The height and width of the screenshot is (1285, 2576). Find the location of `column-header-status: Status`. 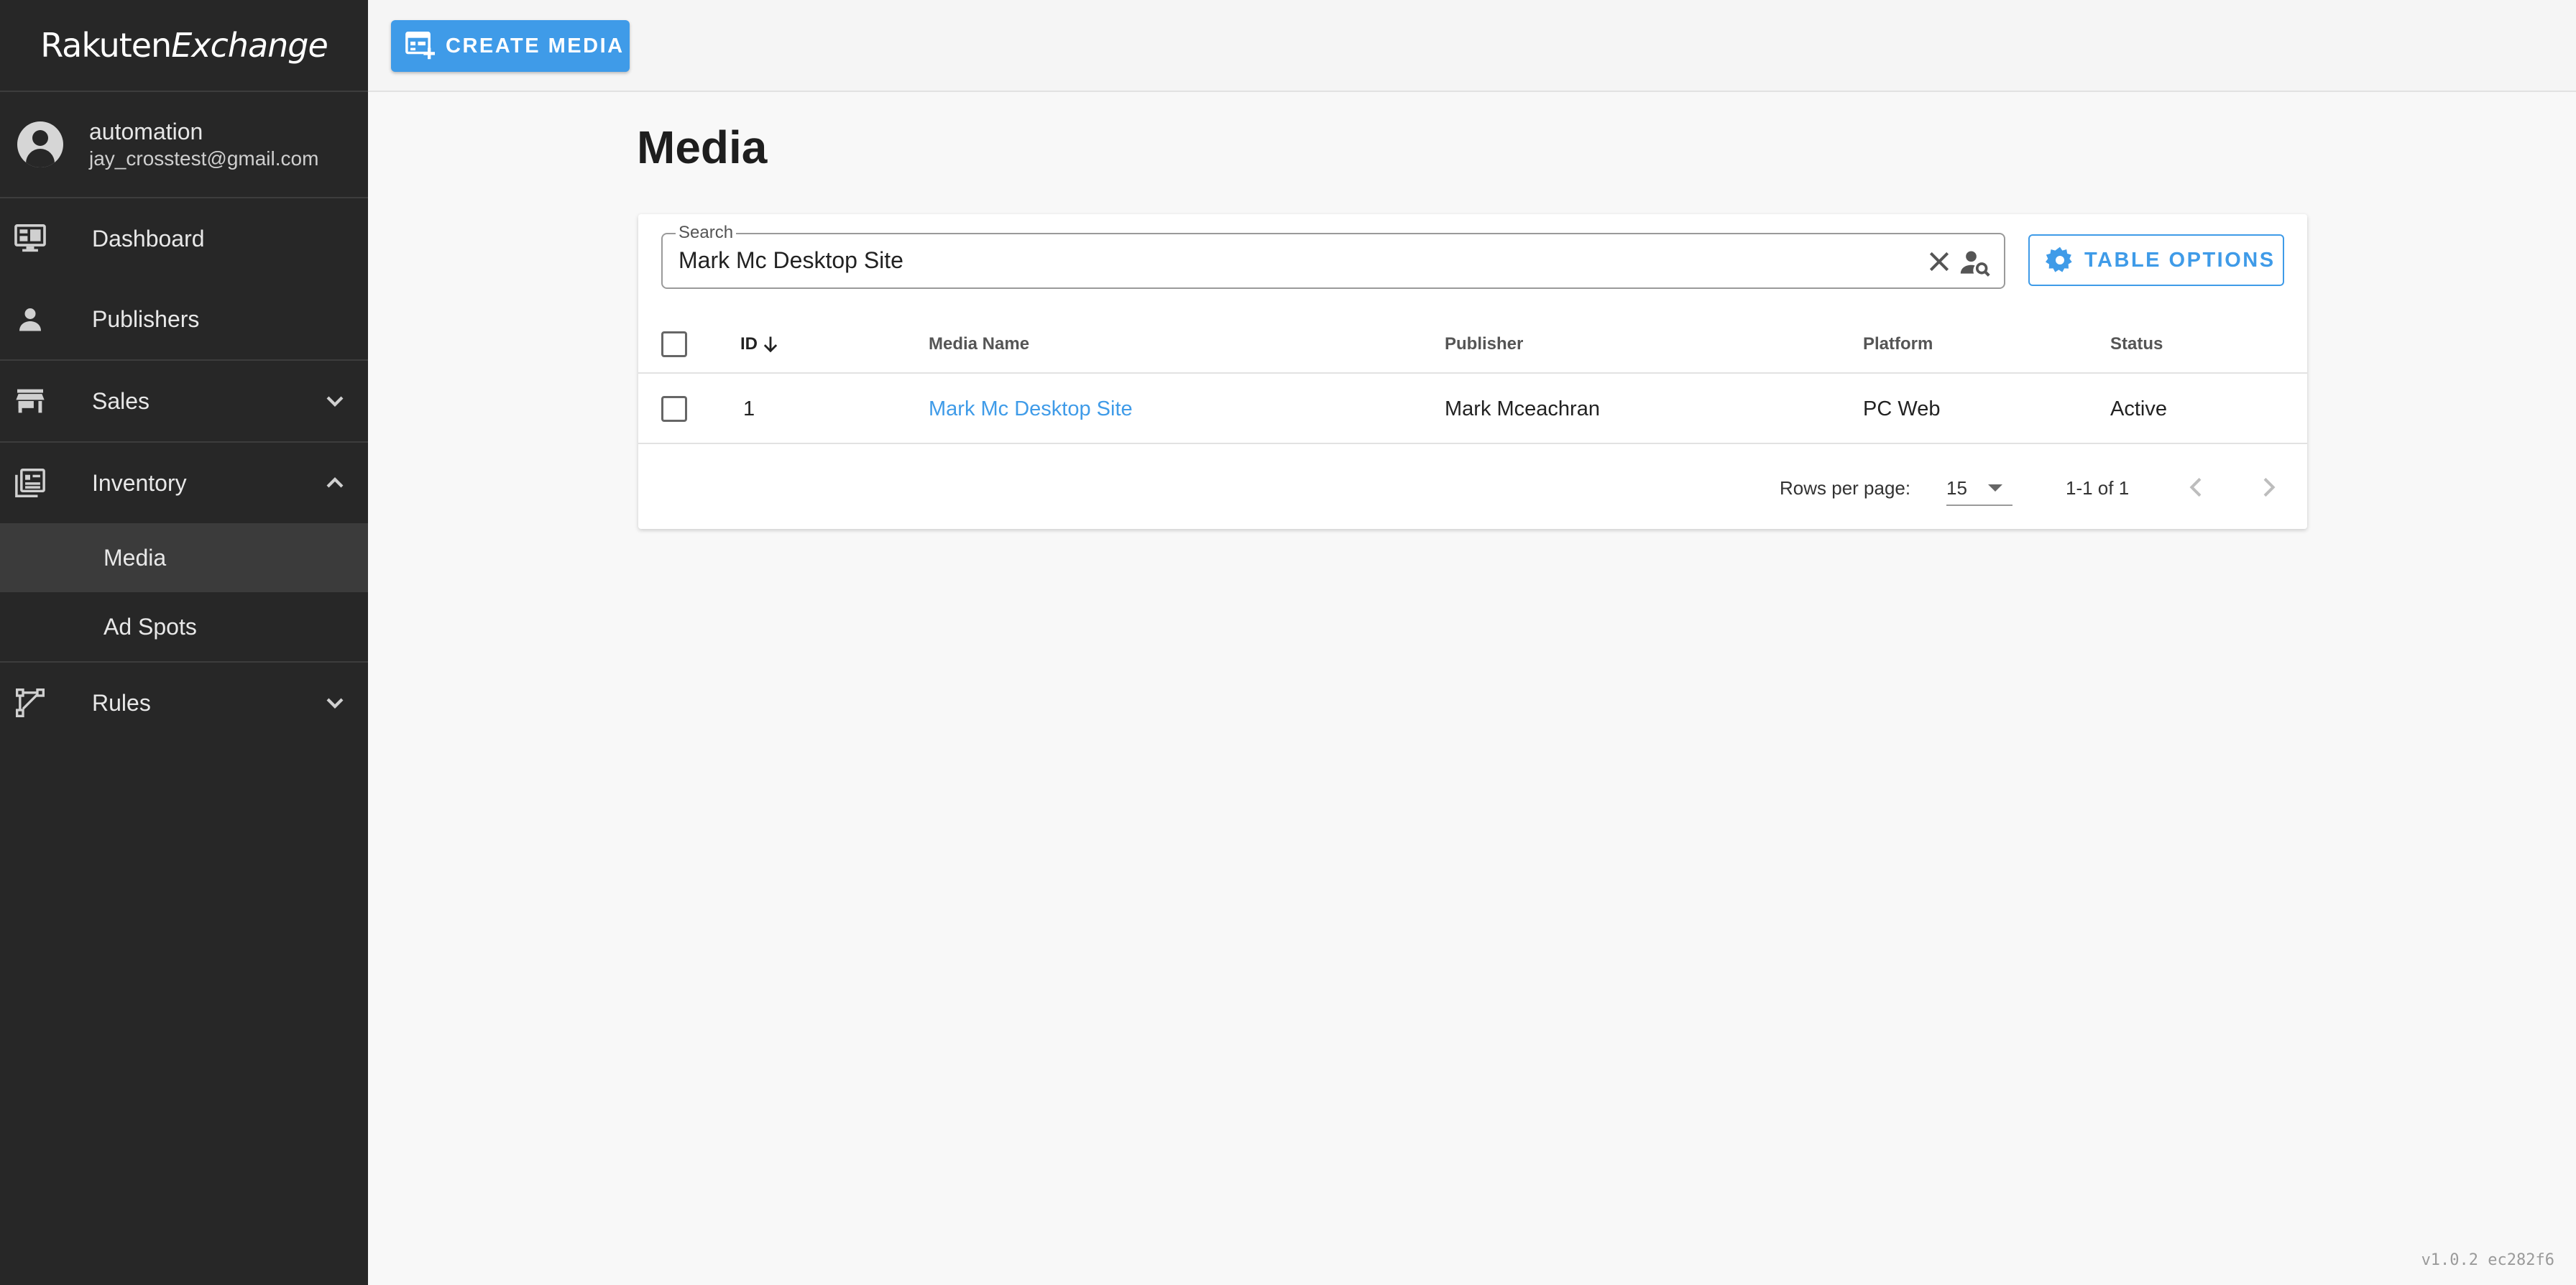

column-header-status: Status is located at coordinates (2136, 344).